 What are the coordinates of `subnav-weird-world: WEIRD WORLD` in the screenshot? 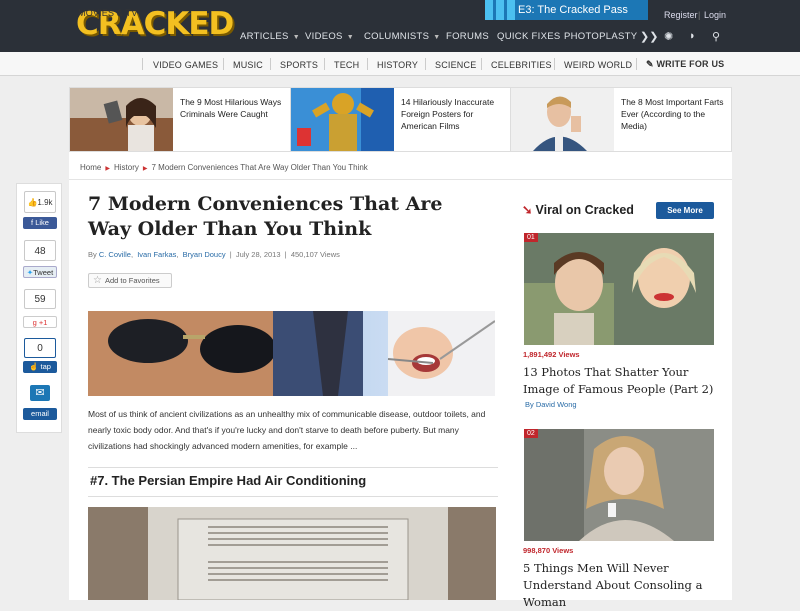 It's located at (598, 65).